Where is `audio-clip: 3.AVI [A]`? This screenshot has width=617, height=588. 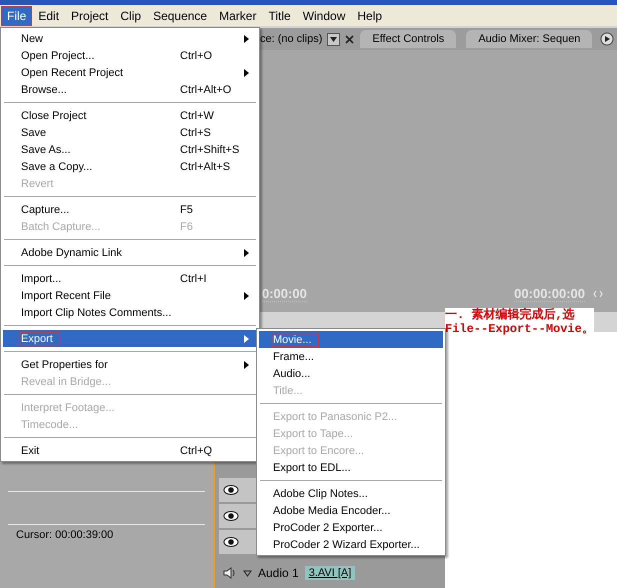 audio-clip: 3.AVI [A] is located at coordinates (330, 573).